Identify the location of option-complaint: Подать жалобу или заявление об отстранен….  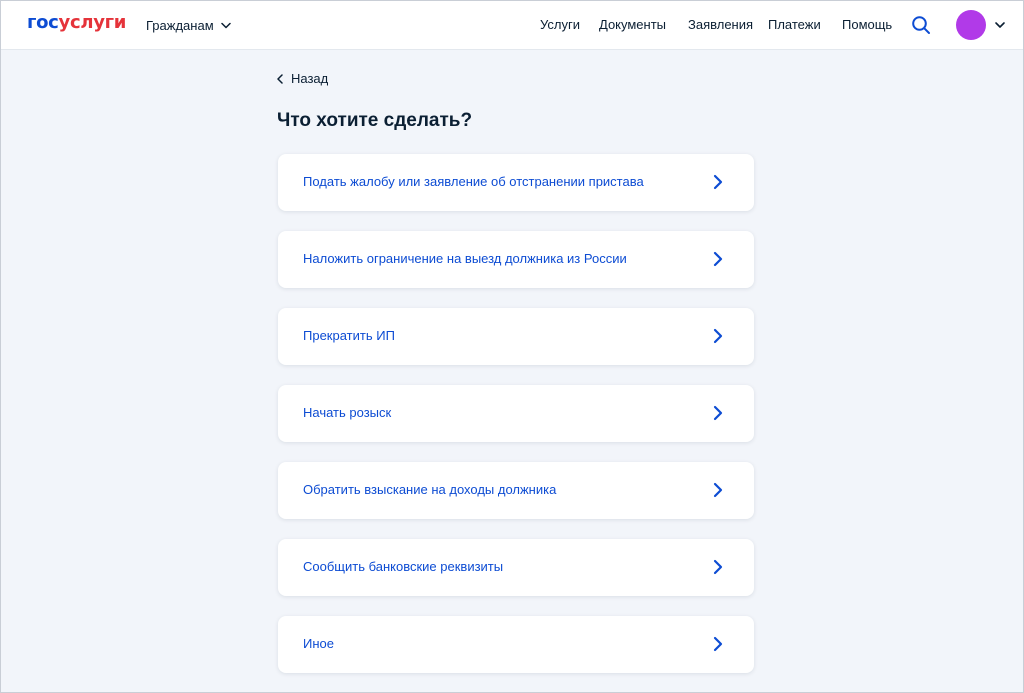
(516, 182).